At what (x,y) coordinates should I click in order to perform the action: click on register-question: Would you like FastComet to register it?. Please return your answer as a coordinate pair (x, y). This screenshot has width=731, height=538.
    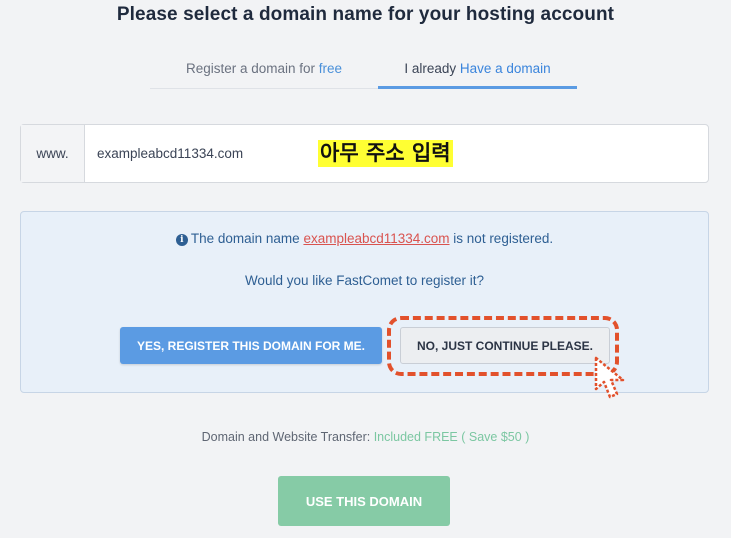
    Looking at the image, I should click on (364, 280).